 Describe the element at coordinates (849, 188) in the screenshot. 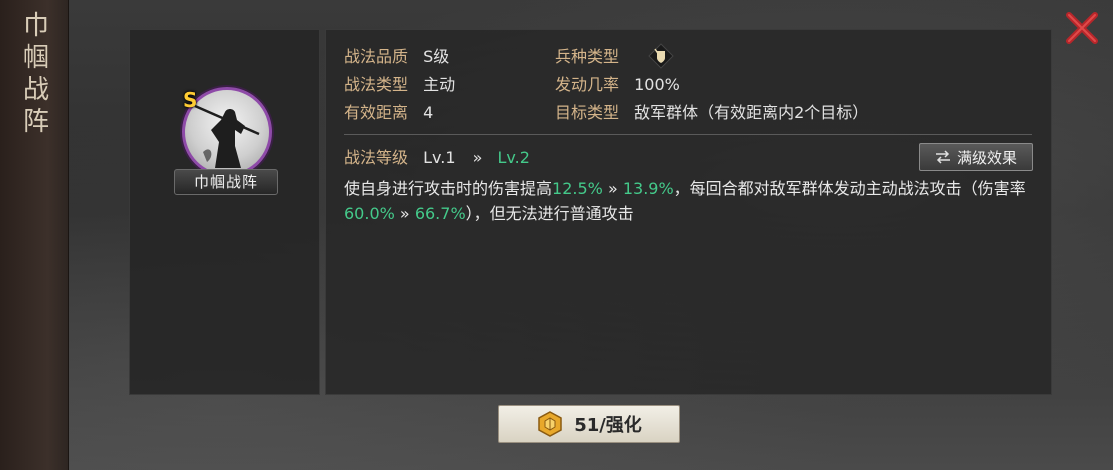

I see `desc-text: ，每回合都对敌军群体发动主动战法攻击（伤害率` at that location.